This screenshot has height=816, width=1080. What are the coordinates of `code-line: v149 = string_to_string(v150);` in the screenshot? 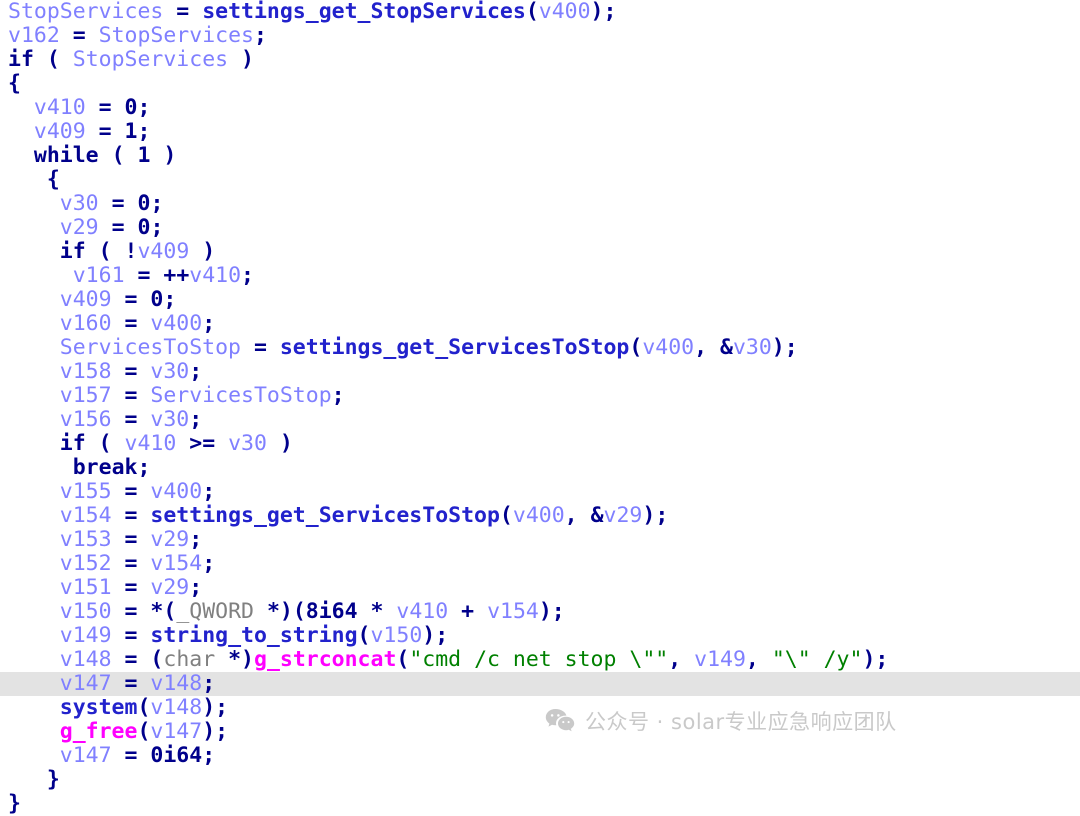 It's located at (540, 636).